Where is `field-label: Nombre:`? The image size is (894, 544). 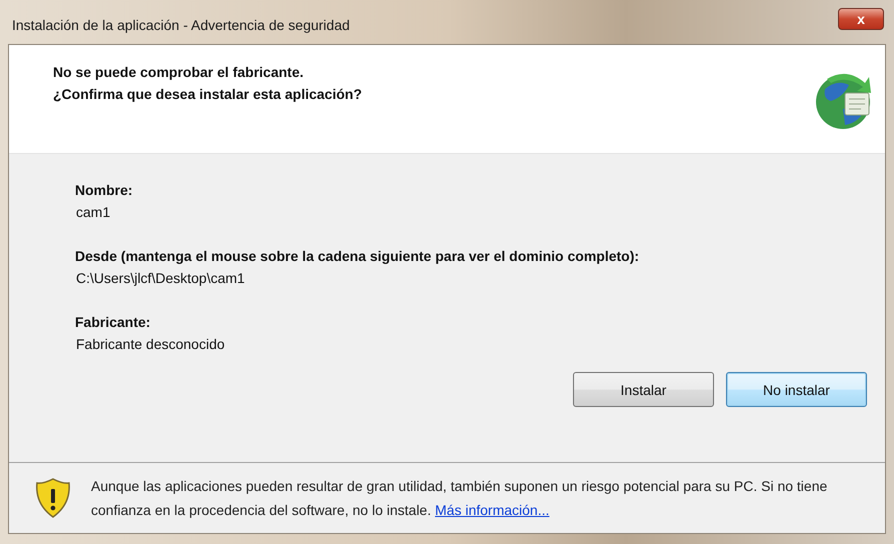 field-label: Nombre: is located at coordinates (104, 190).